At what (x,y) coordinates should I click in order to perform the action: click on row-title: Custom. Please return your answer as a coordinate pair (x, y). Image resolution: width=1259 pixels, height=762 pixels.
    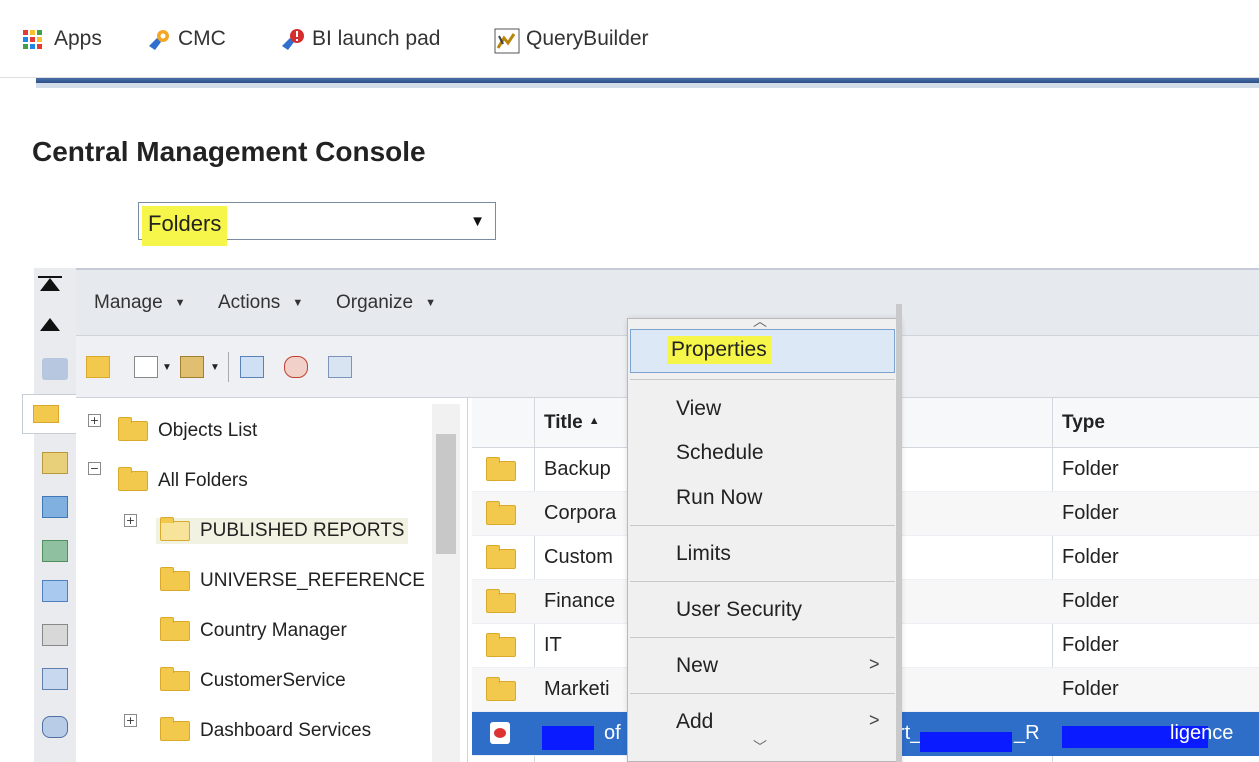
    Looking at the image, I should click on (578, 557).